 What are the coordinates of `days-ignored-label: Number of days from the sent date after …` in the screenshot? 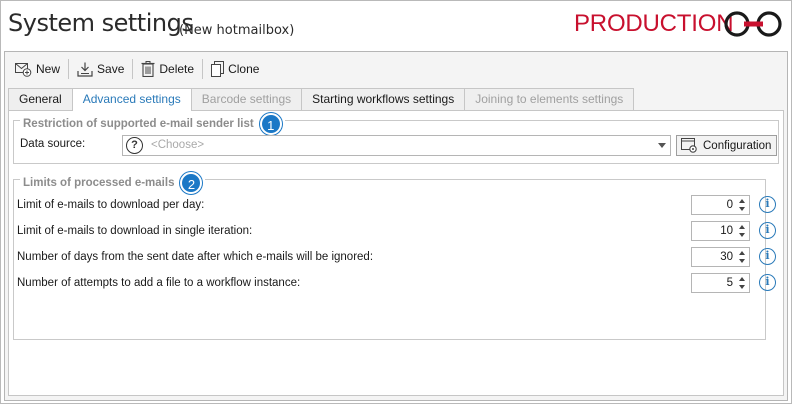 It's located at (195, 257).